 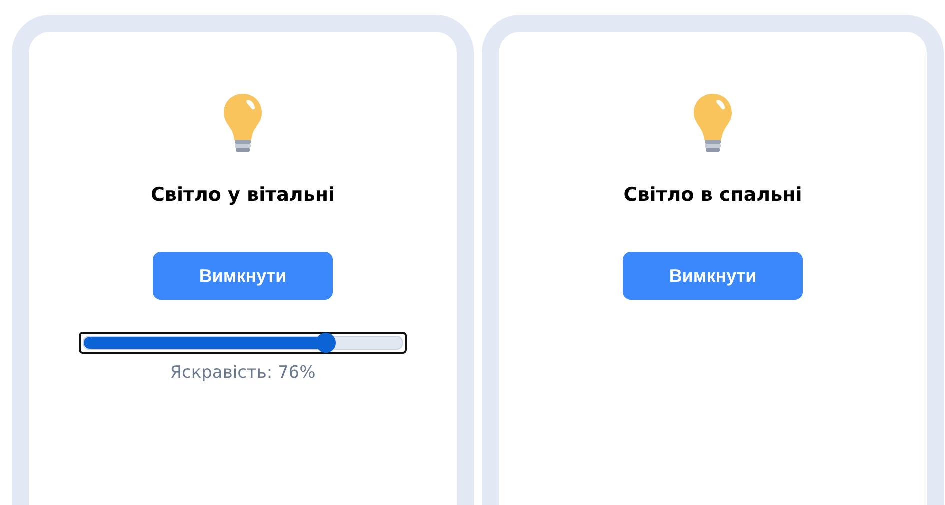 What do you see at coordinates (243, 373) in the screenshot?
I see `brightness-reading: Яскравість: 76%` at bounding box center [243, 373].